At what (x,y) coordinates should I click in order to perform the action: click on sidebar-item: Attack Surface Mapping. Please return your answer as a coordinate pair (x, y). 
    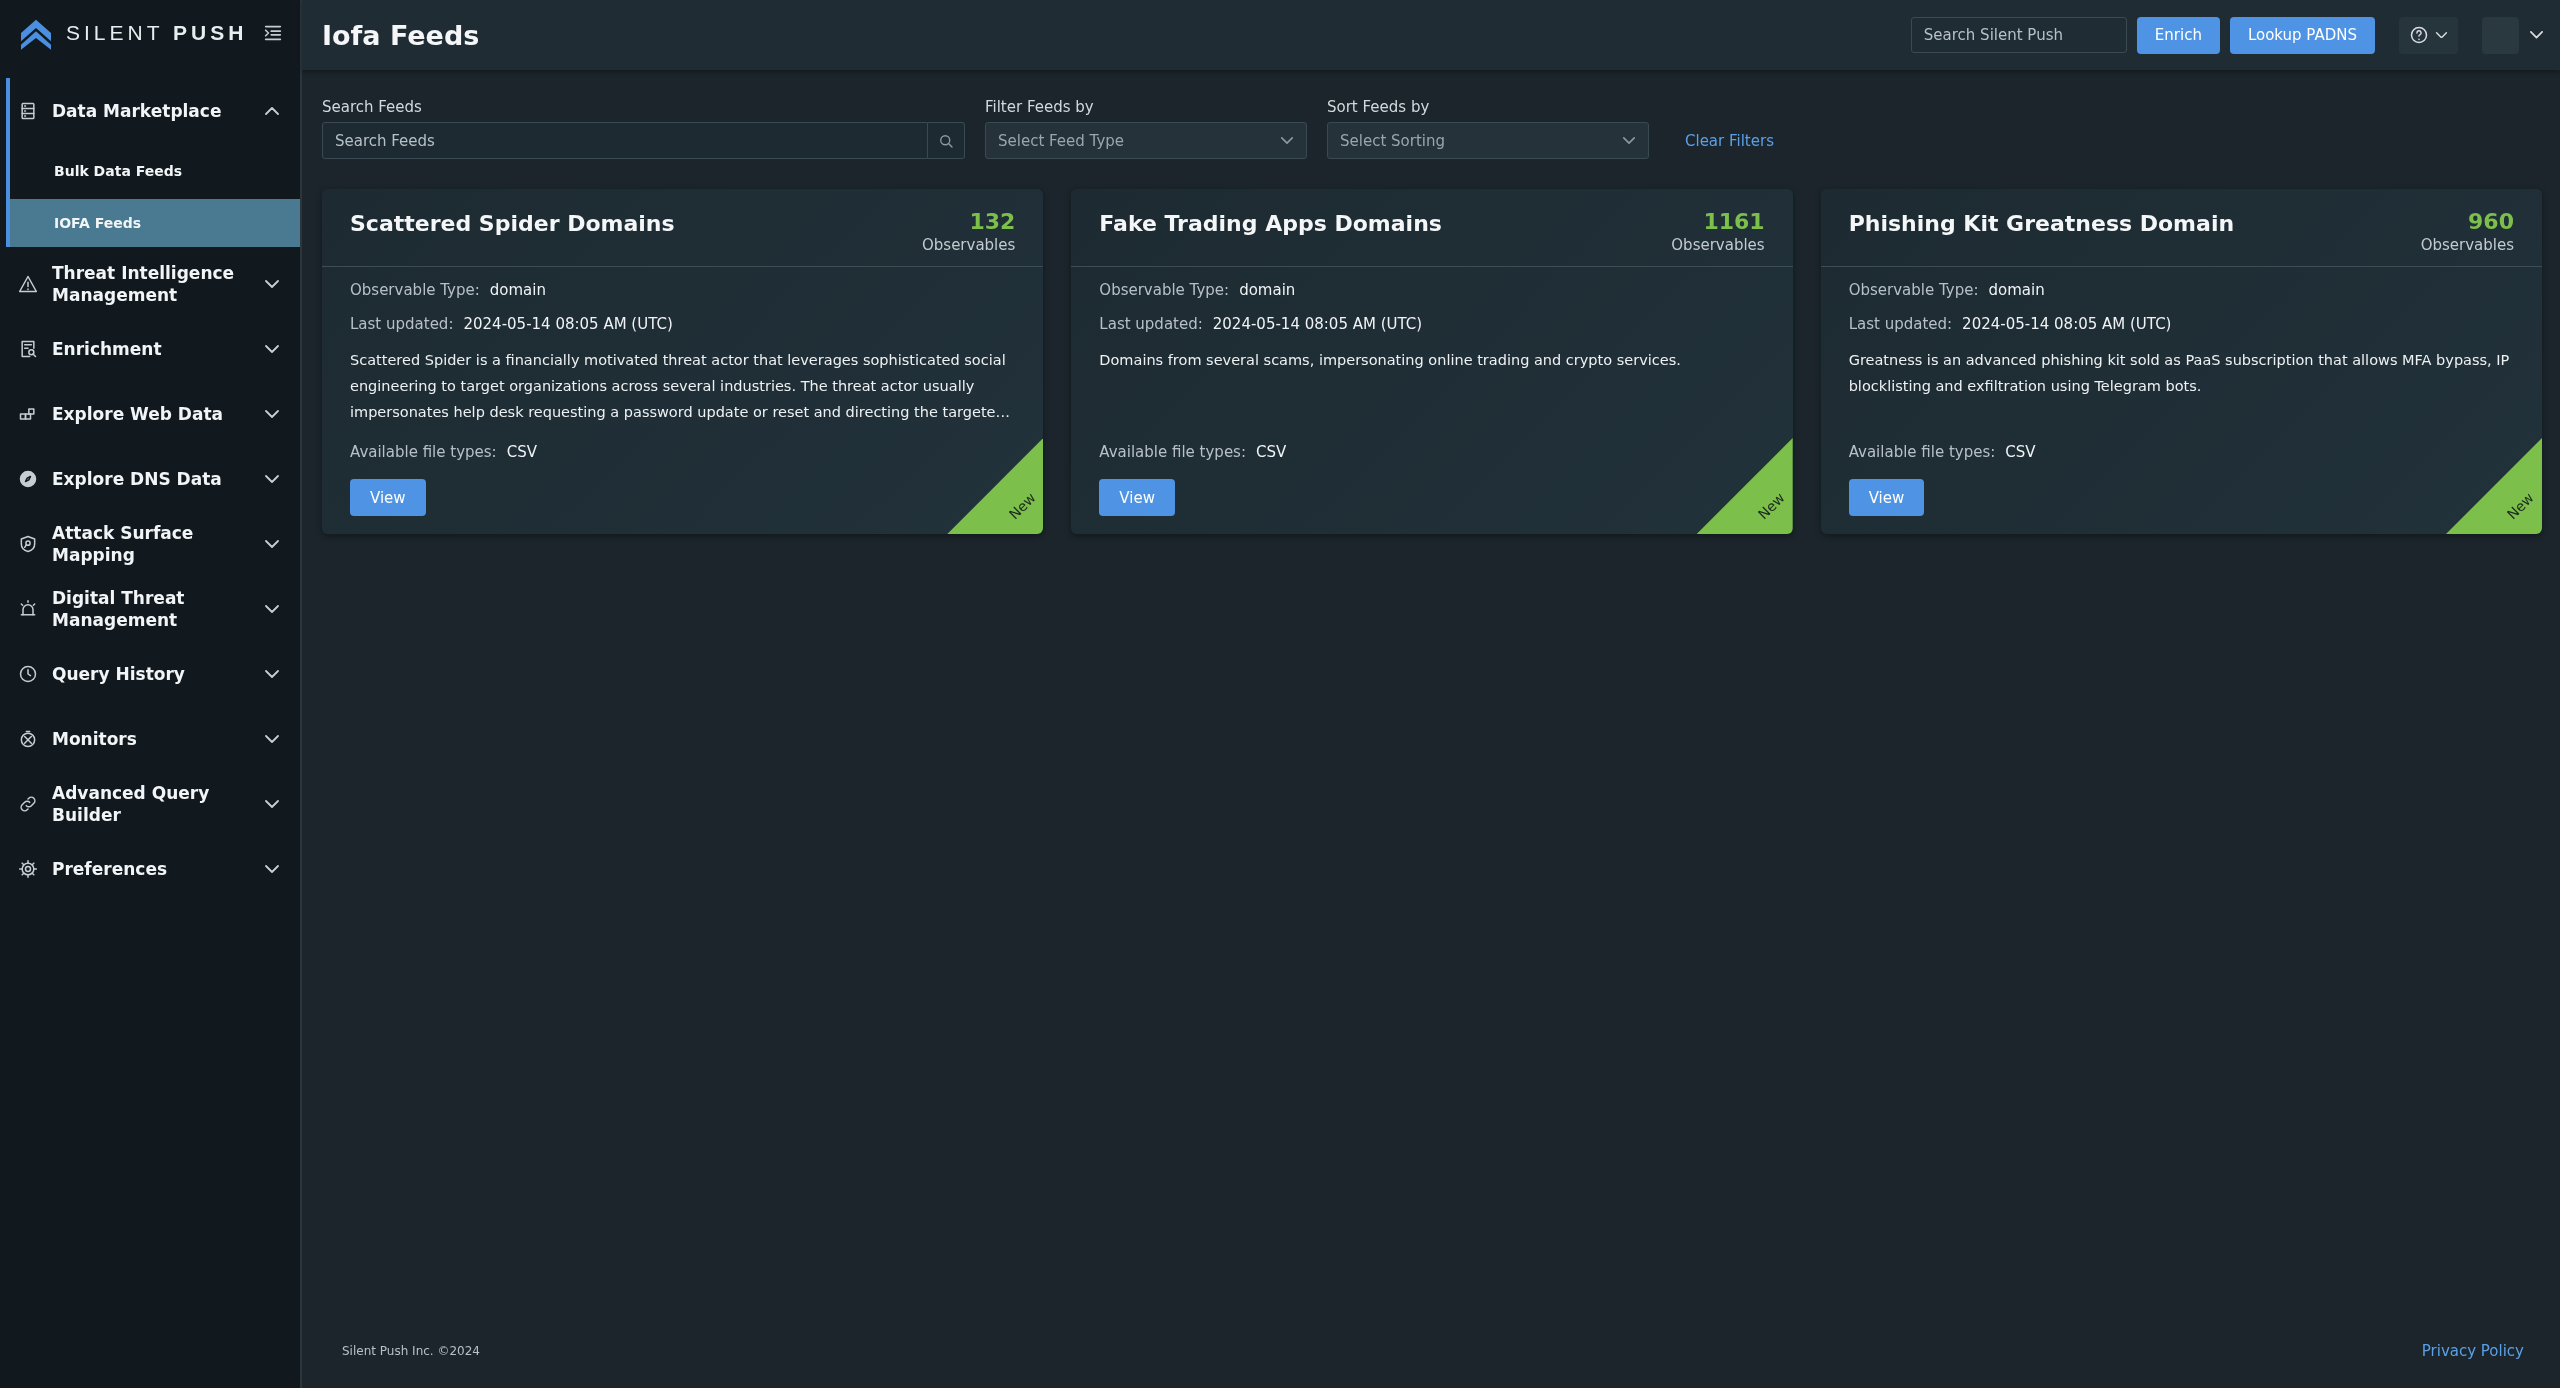
    Looking at the image, I should click on (155, 543).